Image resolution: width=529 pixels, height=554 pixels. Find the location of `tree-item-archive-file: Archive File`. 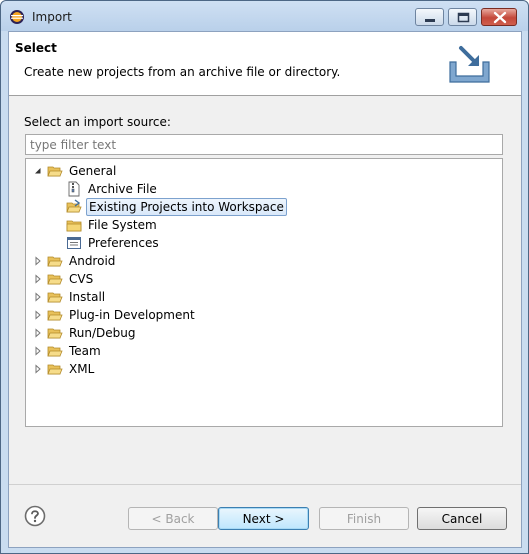

tree-item-archive-file: Archive File is located at coordinates (112, 189).